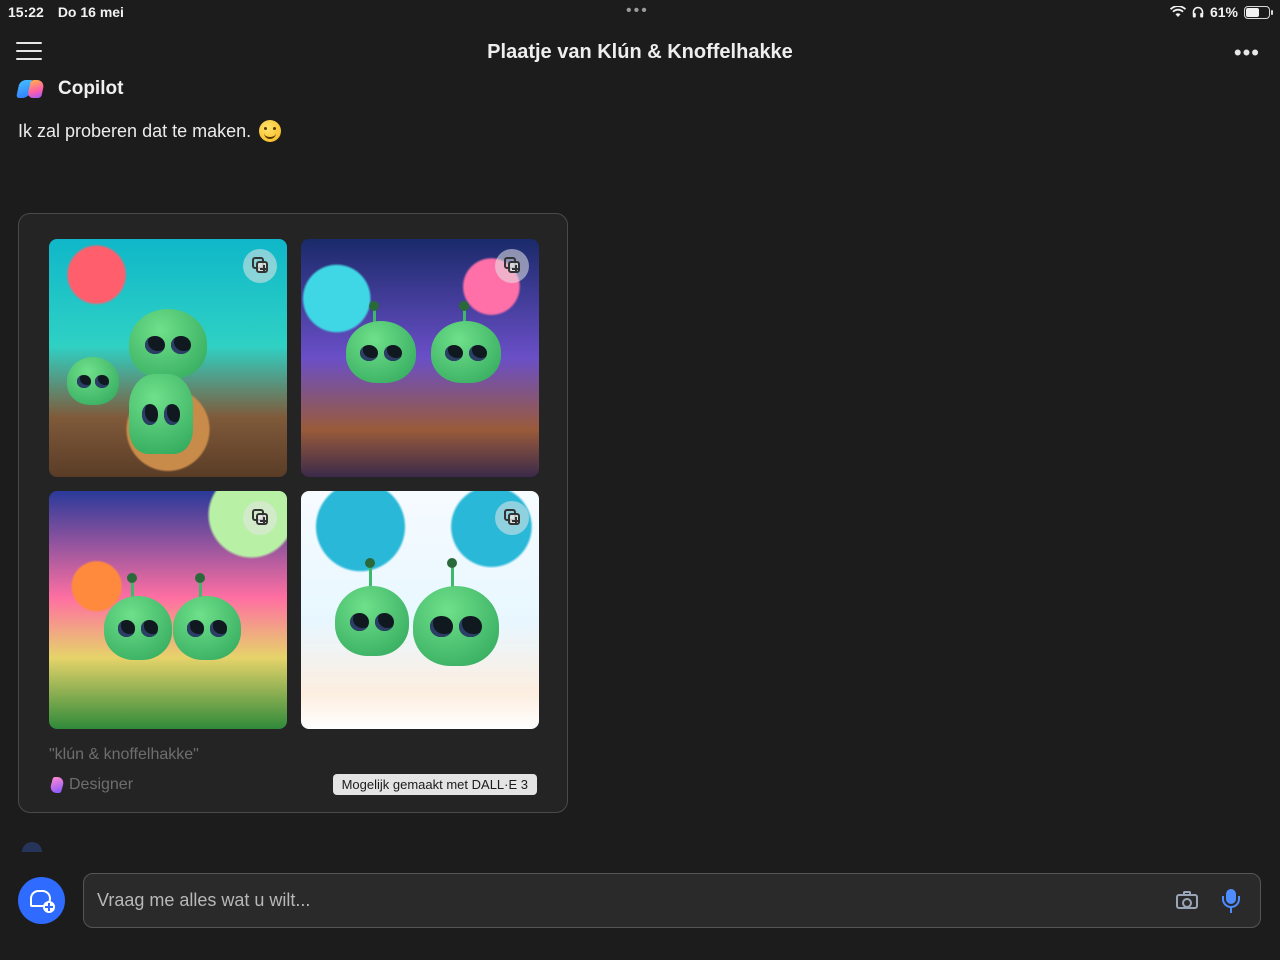 Image resolution: width=1280 pixels, height=960 pixels. I want to click on new-chat-button, so click(41, 900).